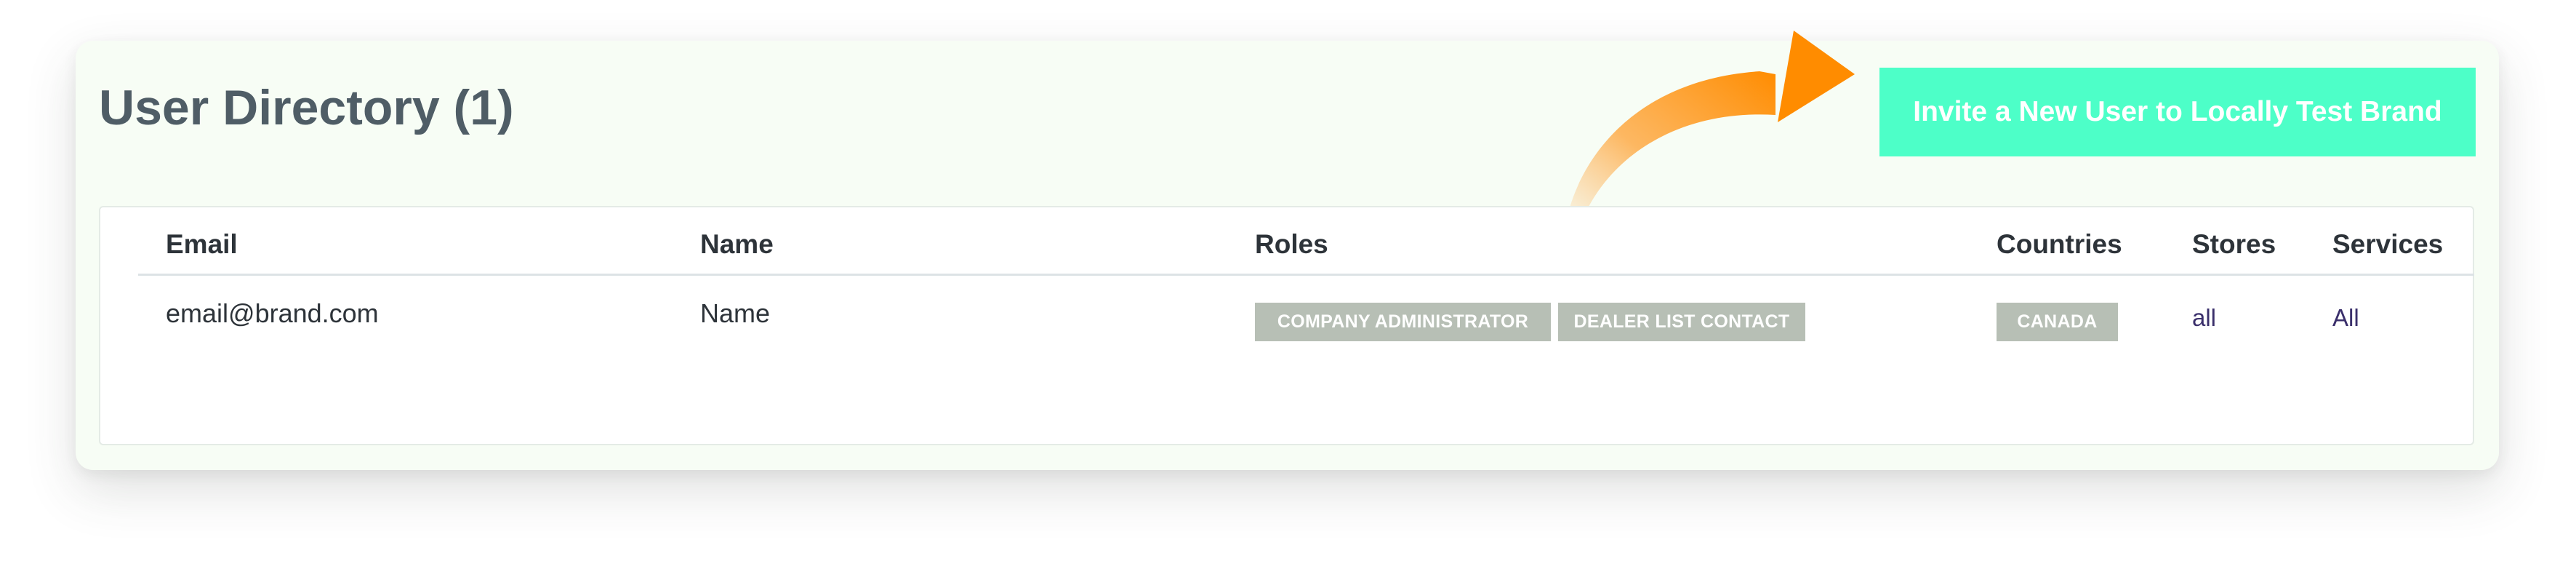  I want to click on page-title: User Directory (1), so click(306, 108).